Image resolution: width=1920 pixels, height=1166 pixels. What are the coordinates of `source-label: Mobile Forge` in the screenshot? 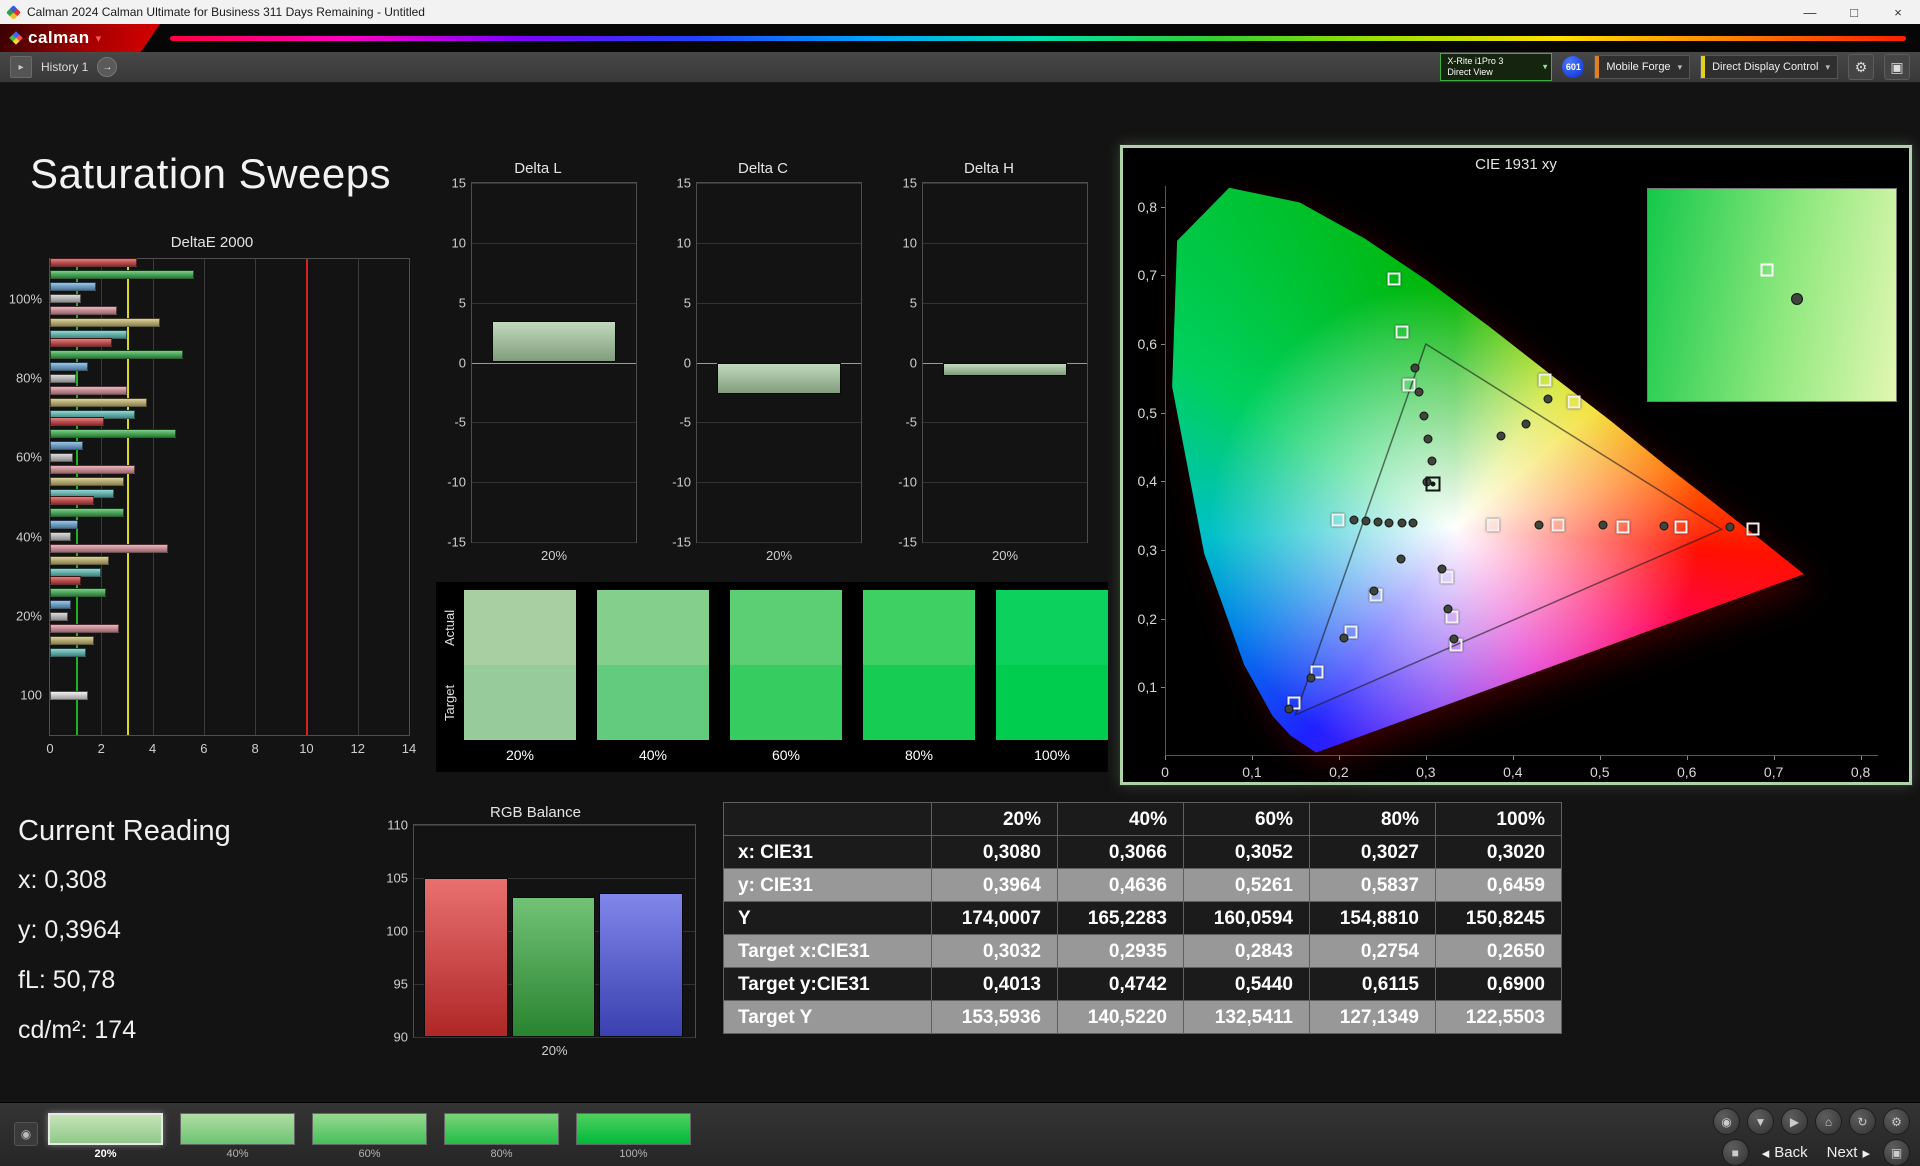 It's located at (1638, 67).